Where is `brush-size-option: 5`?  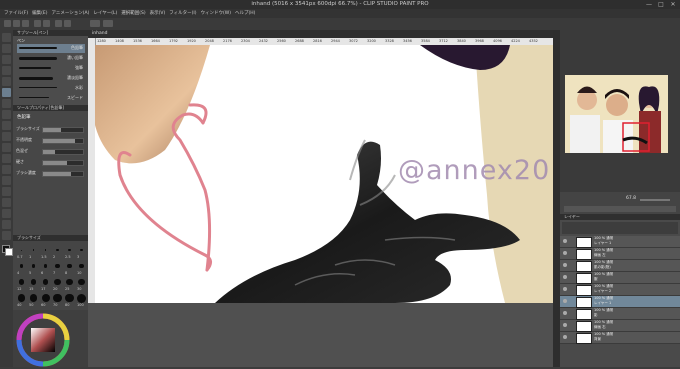
brush-size-option: 5 is located at coordinates (33, 268).